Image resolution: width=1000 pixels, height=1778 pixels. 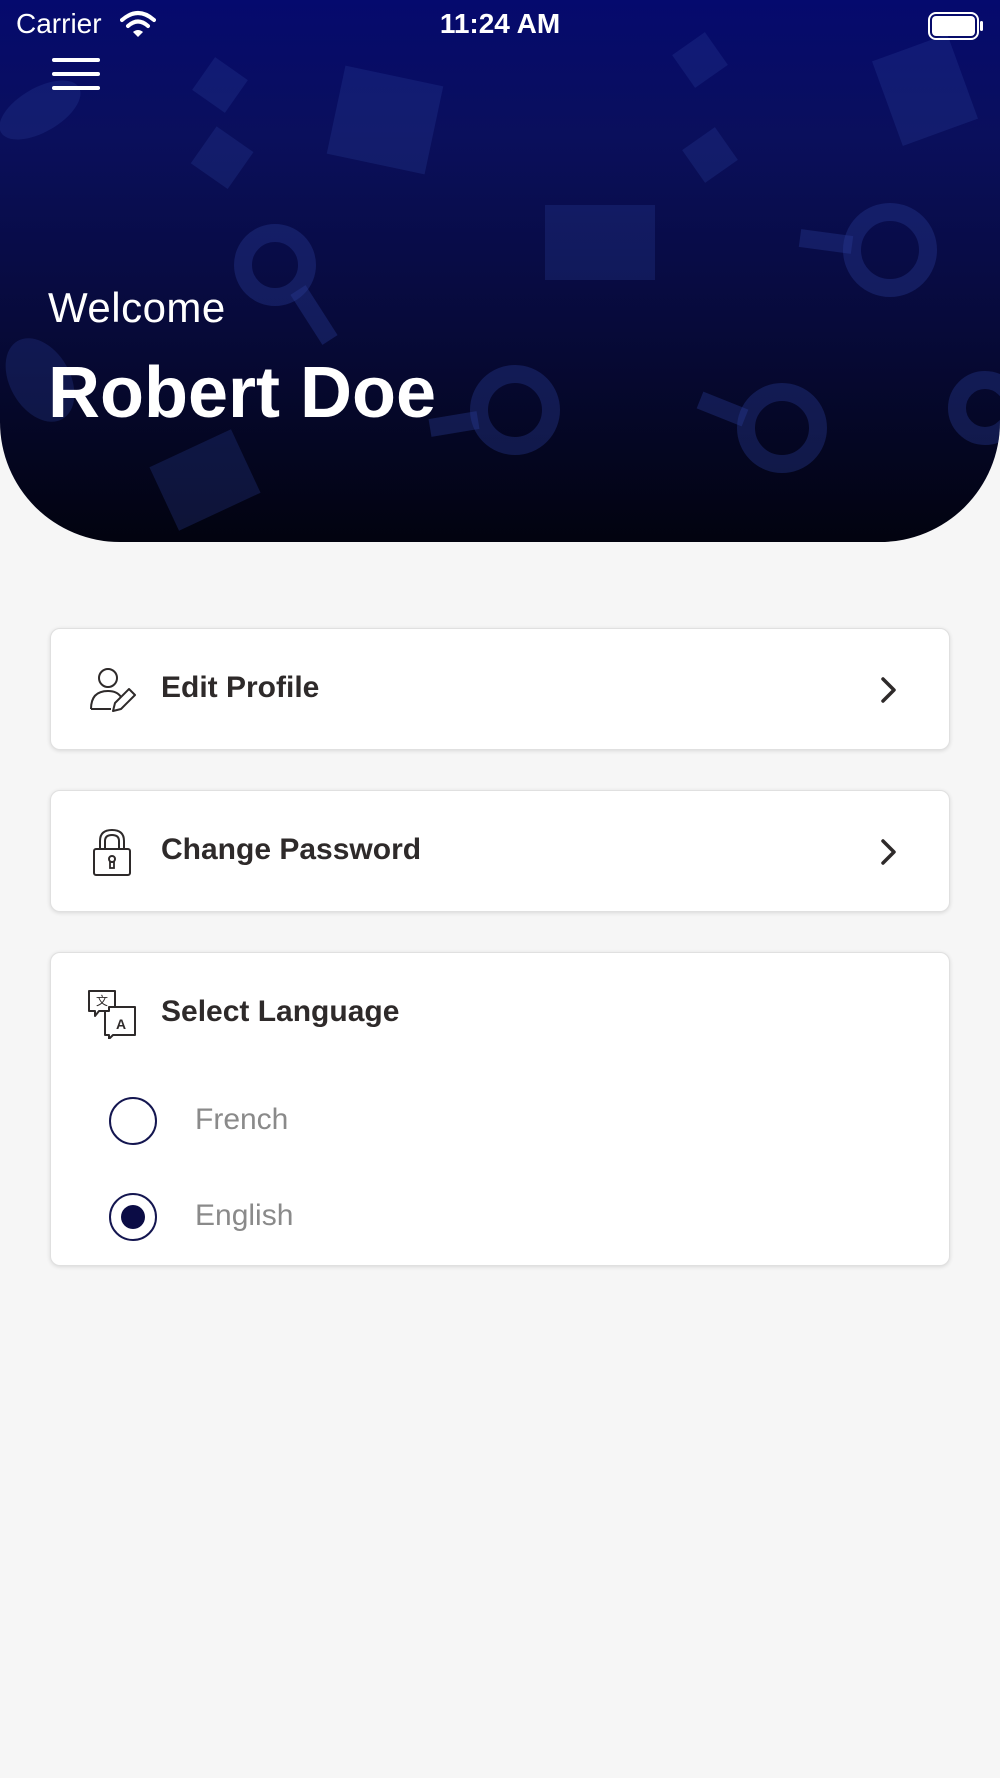 What do you see at coordinates (240, 687) in the screenshot?
I see `edit-profile-label: Edit Profile` at bounding box center [240, 687].